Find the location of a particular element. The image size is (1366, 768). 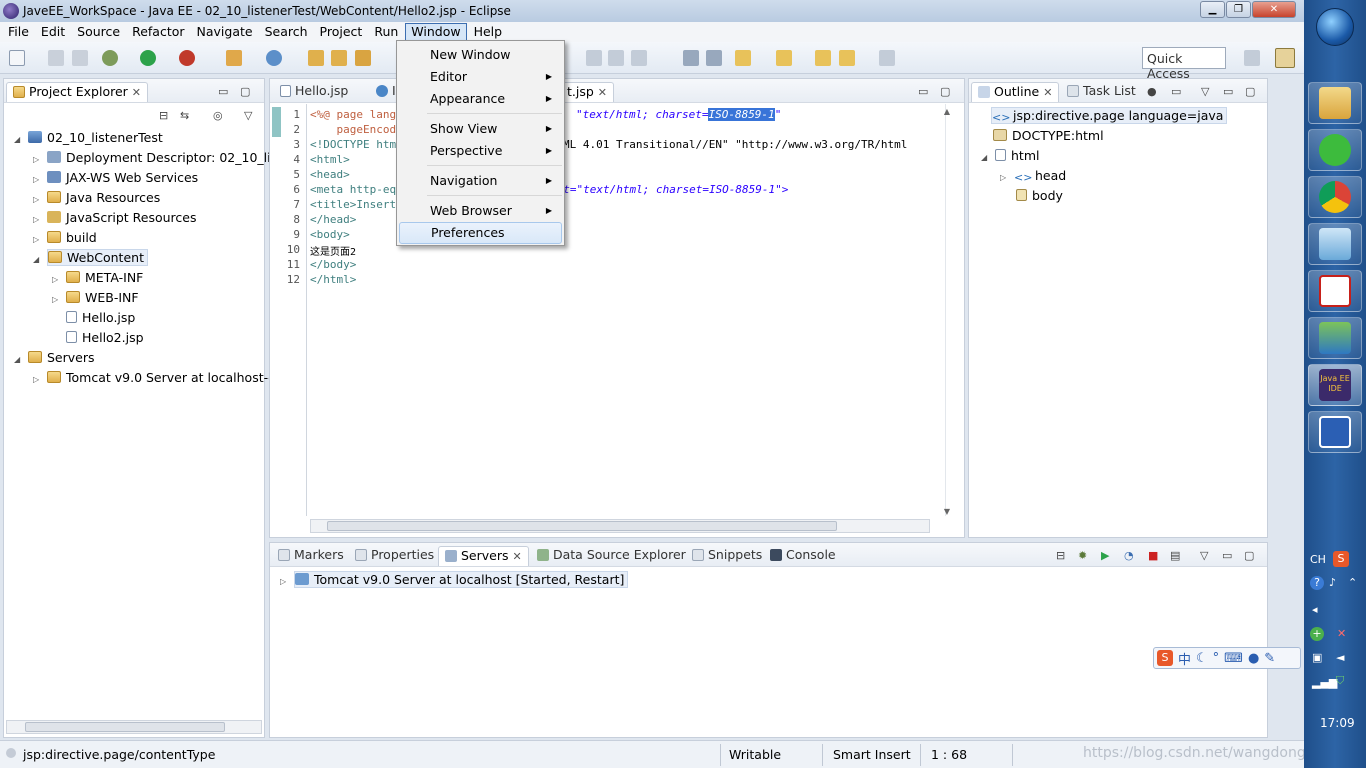

save-icon is located at coordinates (56, 58).